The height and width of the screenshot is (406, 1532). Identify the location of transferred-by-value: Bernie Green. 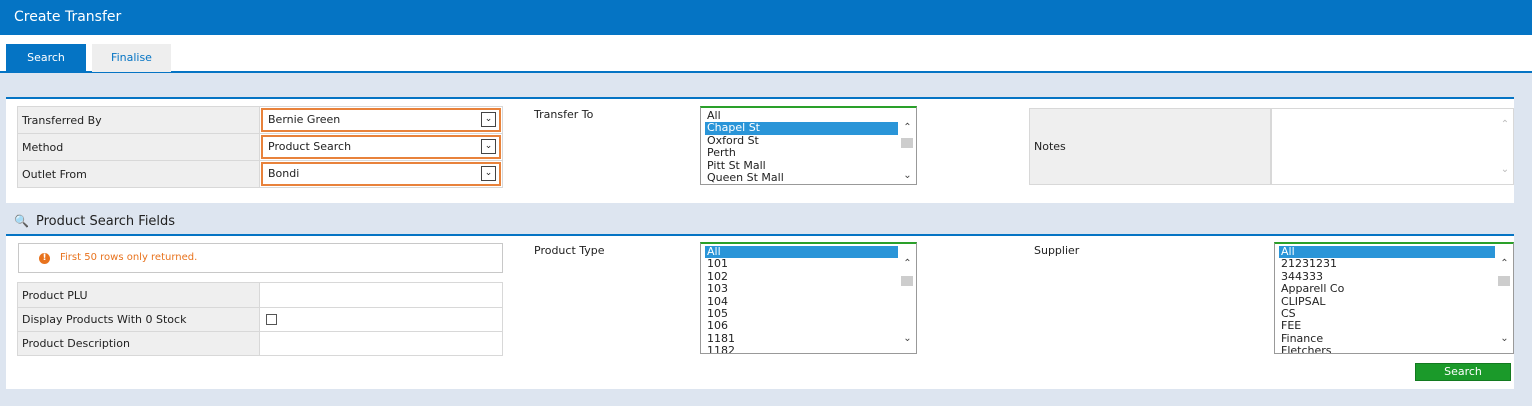
(304, 119).